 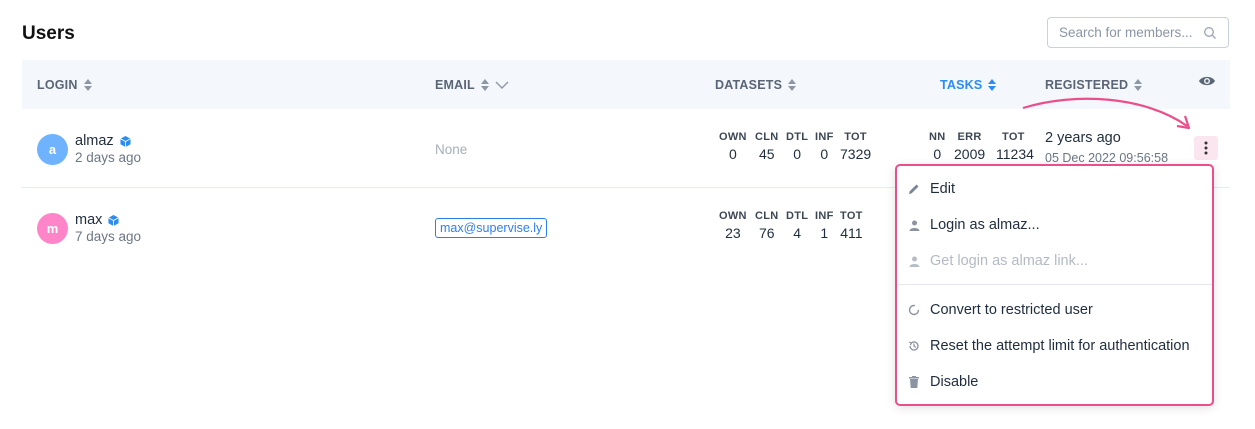 I want to click on registered-date: 05 Dec 2022 09:56:58, so click(x=1107, y=158).